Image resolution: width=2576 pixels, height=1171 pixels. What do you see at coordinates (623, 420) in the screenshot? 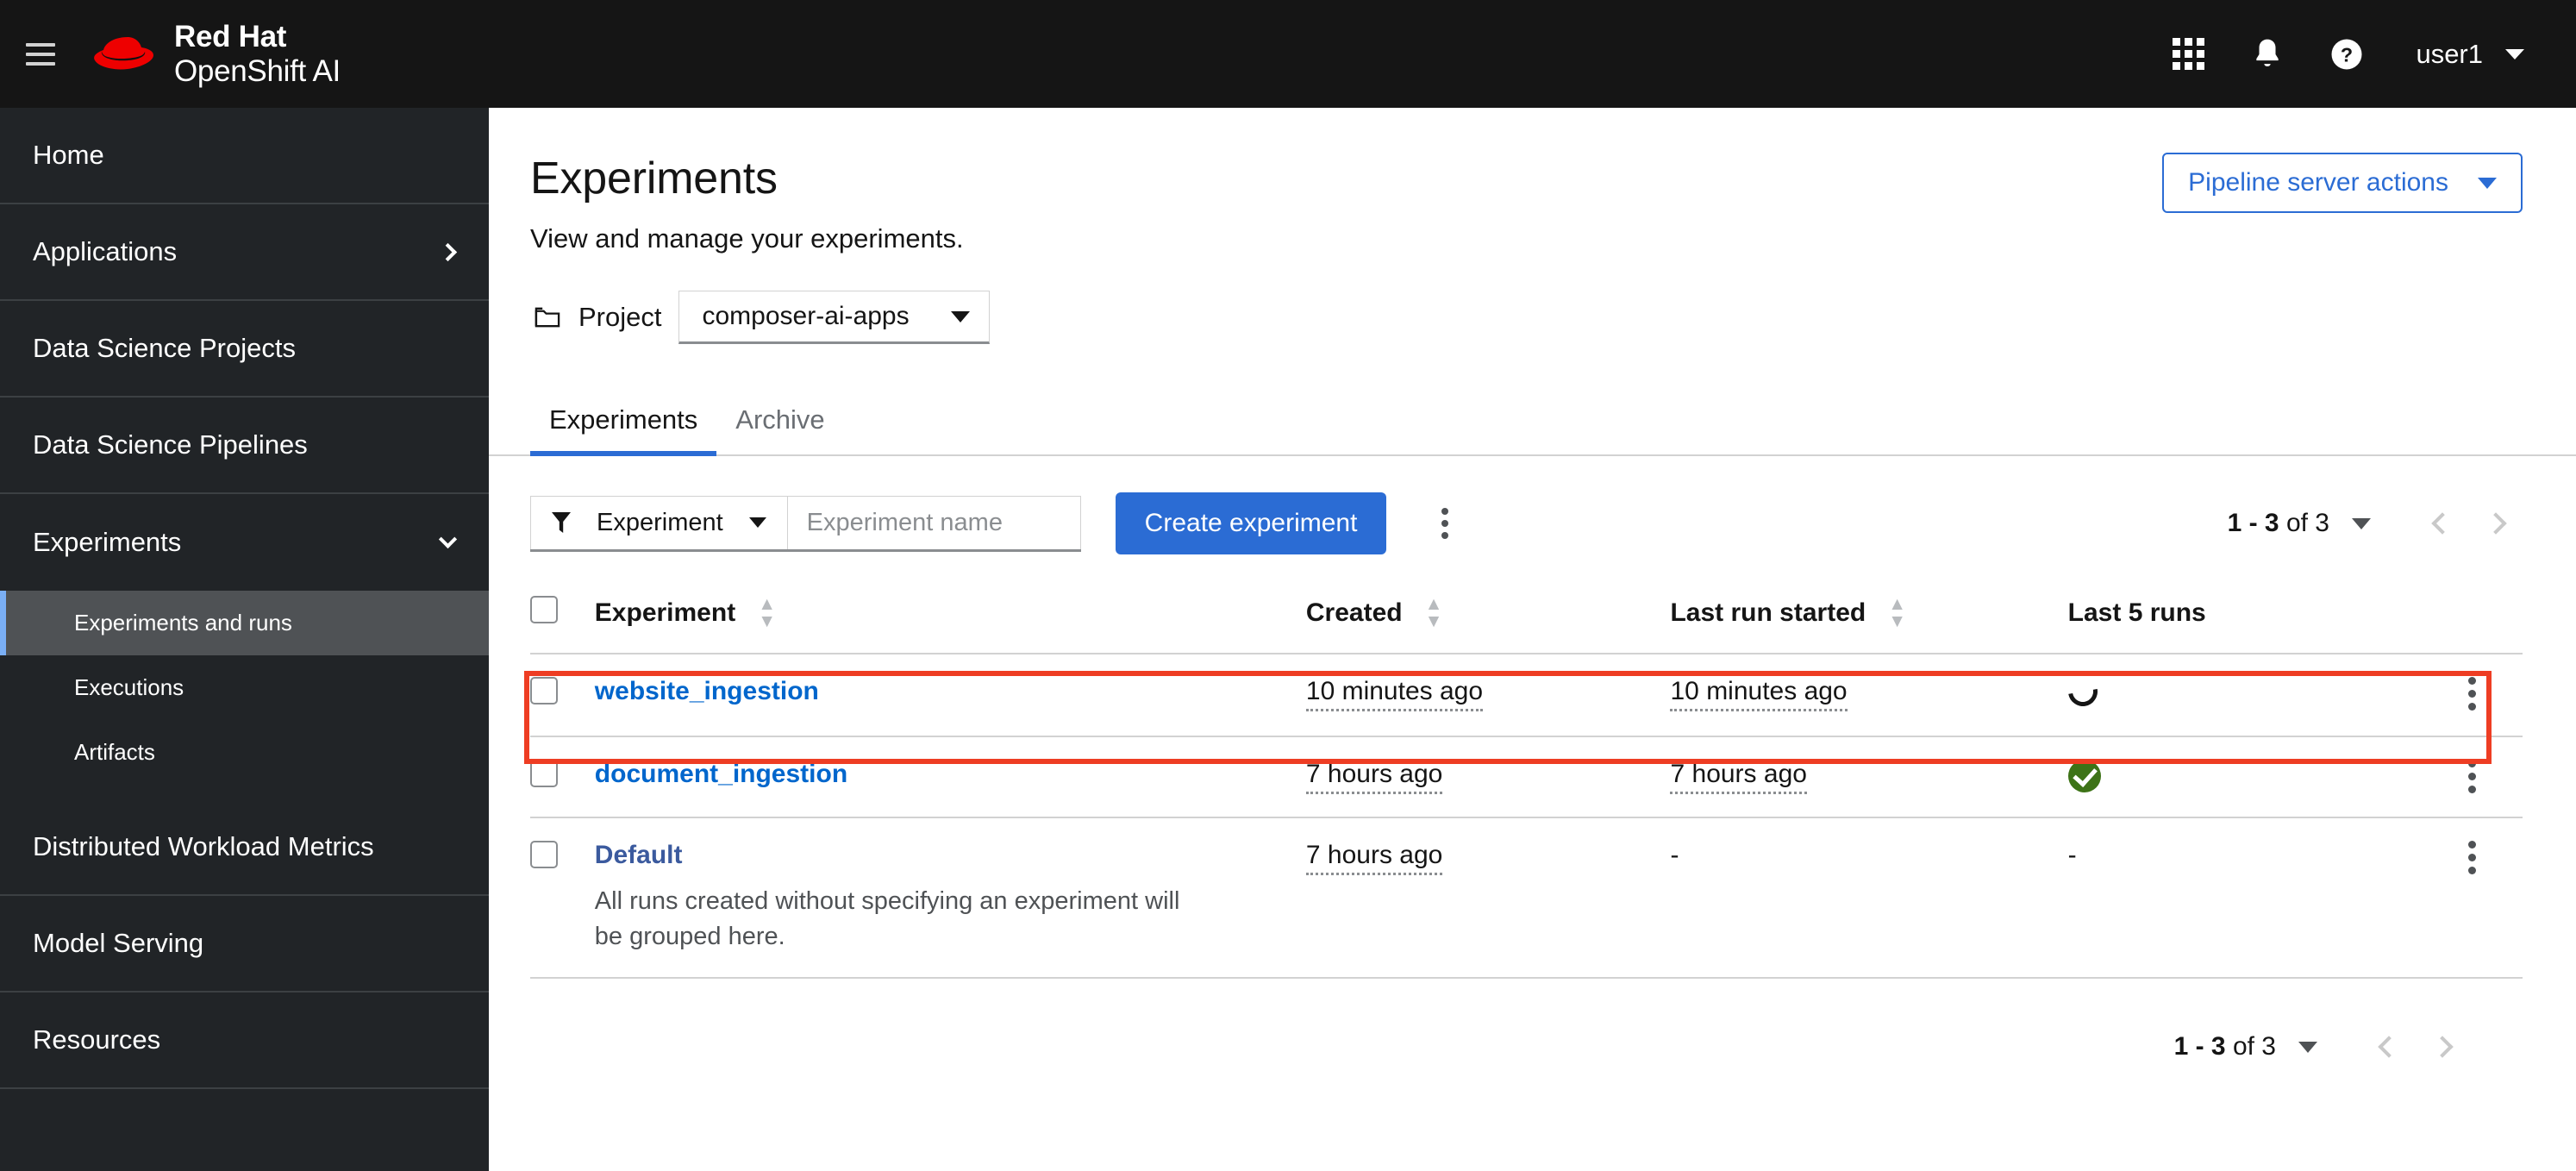
I see `tab-label: Experiments` at bounding box center [623, 420].